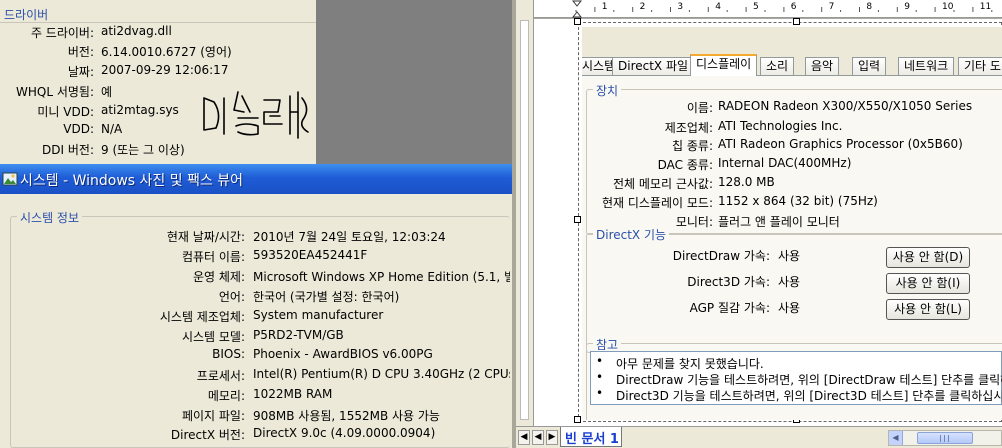 This screenshot has height=448, width=1002. Describe the element at coordinates (80, 52) in the screenshot. I see `driver-label: 버전:` at that location.